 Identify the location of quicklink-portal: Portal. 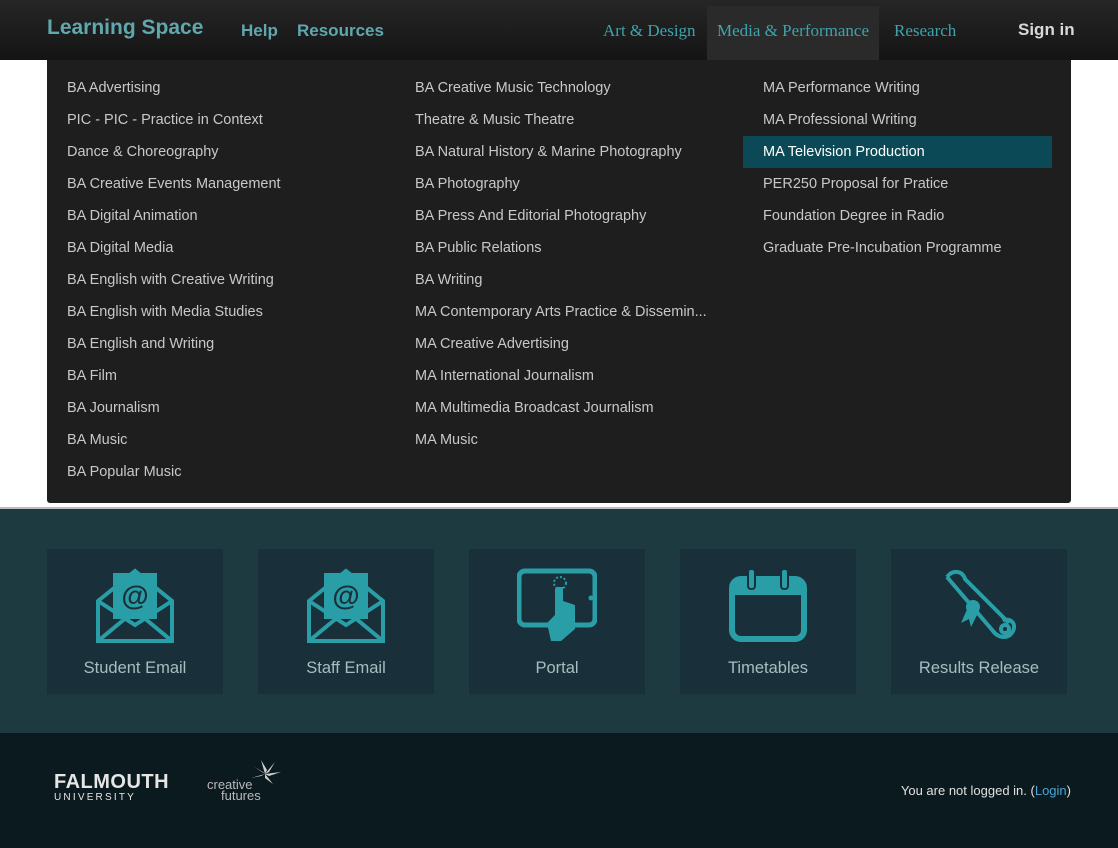
(557, 621).